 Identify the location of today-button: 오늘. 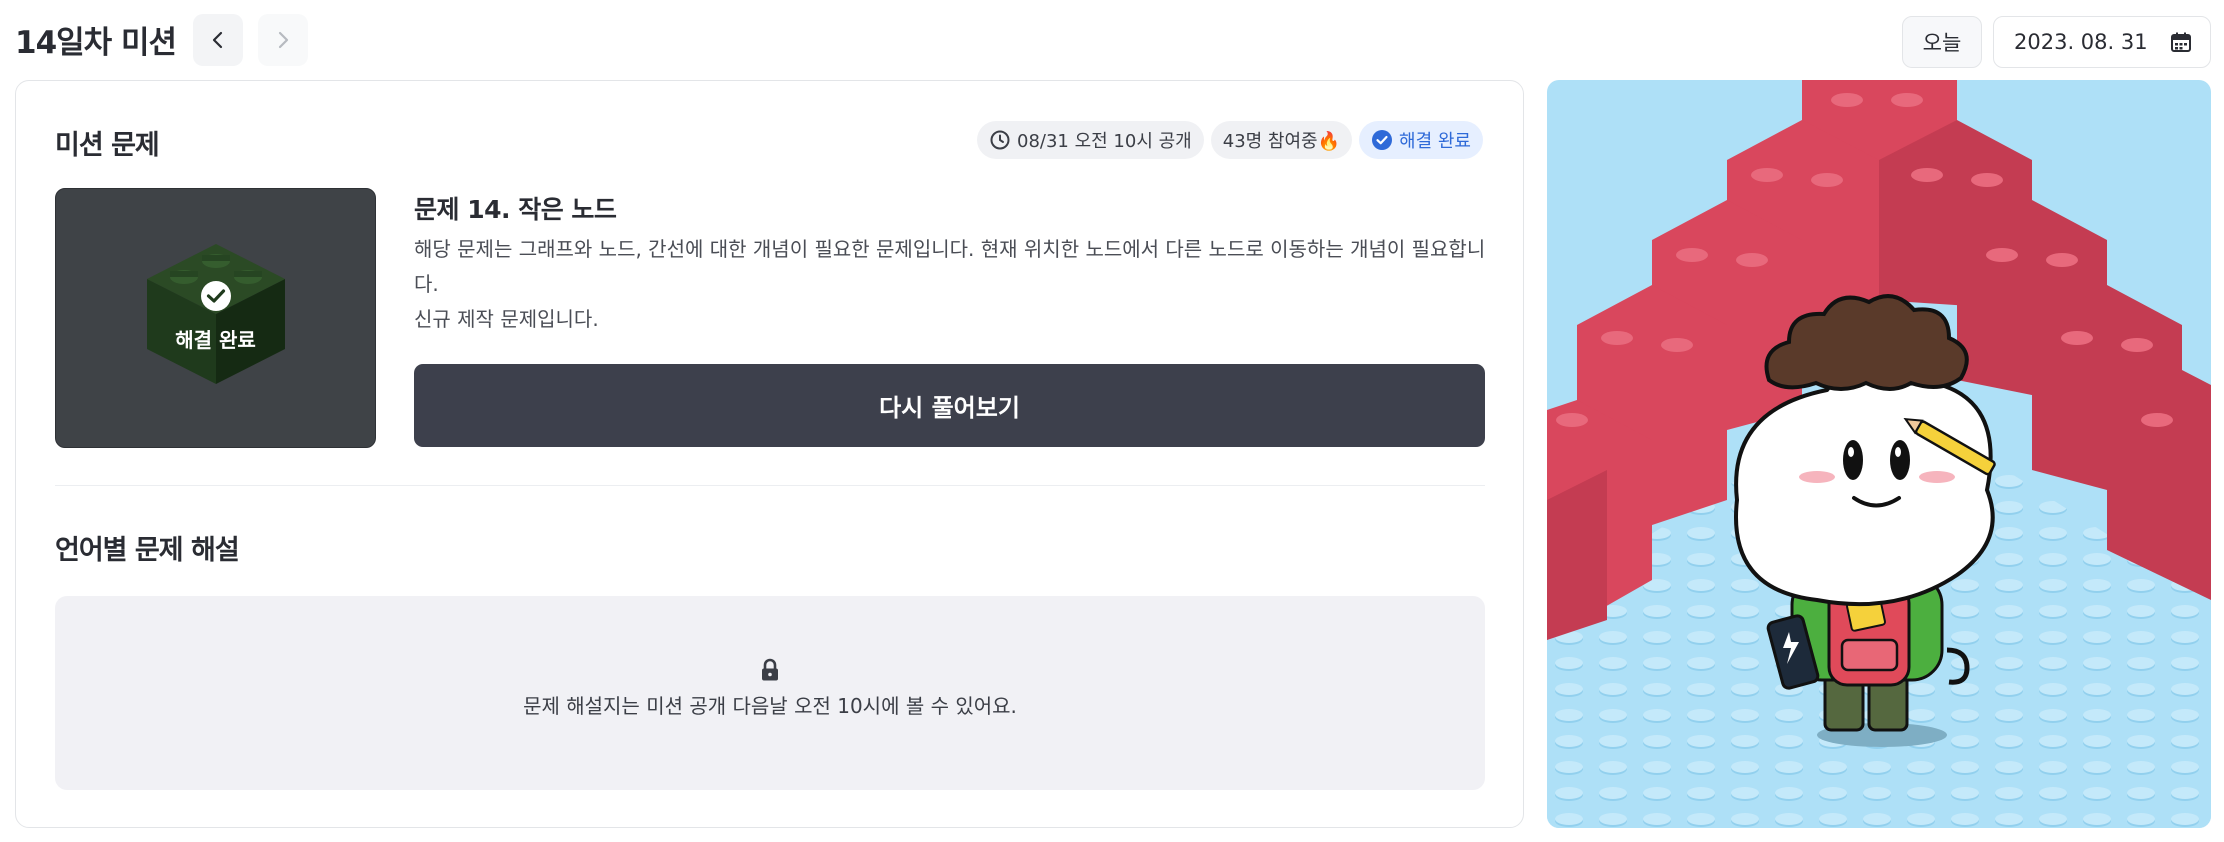
(1942, 42).